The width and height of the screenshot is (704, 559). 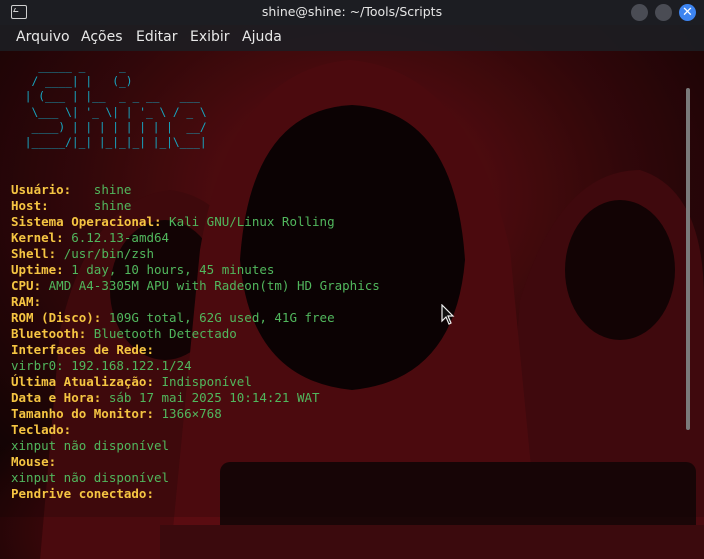 What do you see at coordinates (165, 333) in the screenshot?
I see `info-value: Bluetooth Detectado` at bounding box center [165, 333].